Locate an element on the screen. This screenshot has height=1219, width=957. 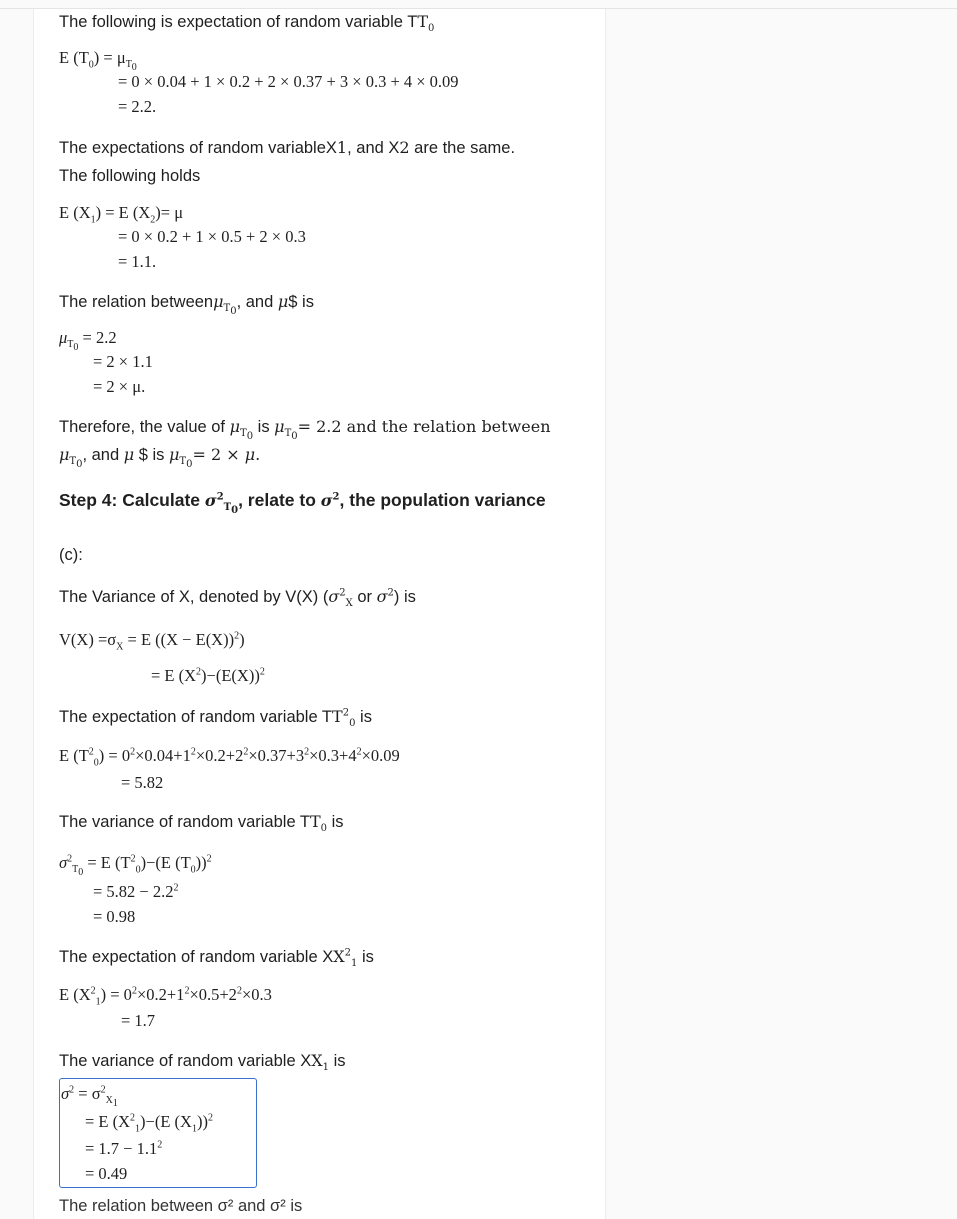
eq-relation-line3: = 2 × μ. is located at coordinates (119, 386).